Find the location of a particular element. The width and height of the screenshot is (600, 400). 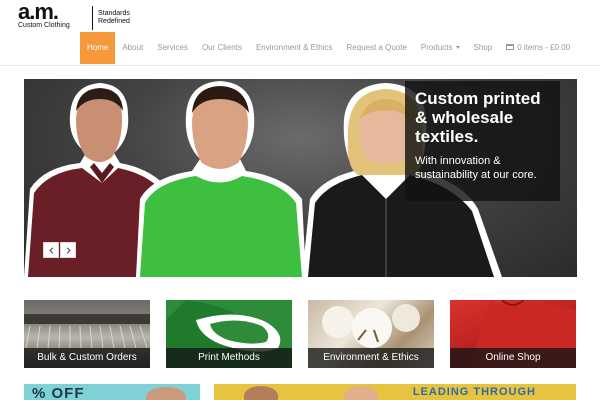

tile-label: Online Shop is located at coordinates (513, 358).